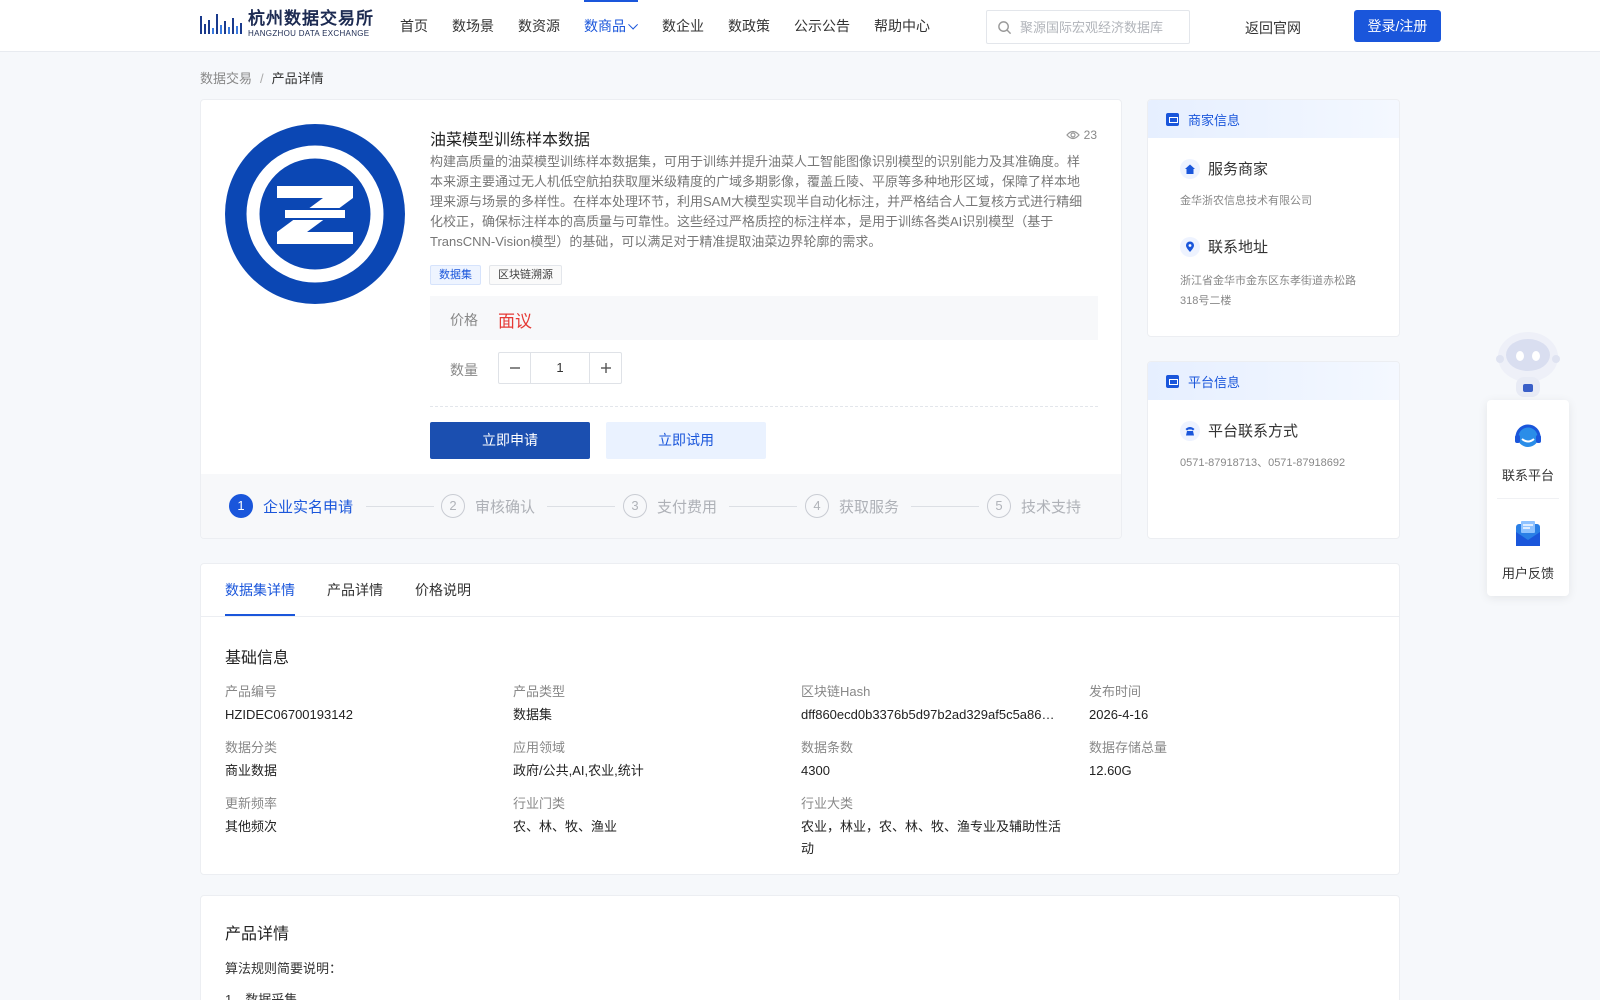  What do you see at coordinates (443, 590) in the screenshot?
I see `tab-price-description: 价格说明` at bounding box center [443, 590].